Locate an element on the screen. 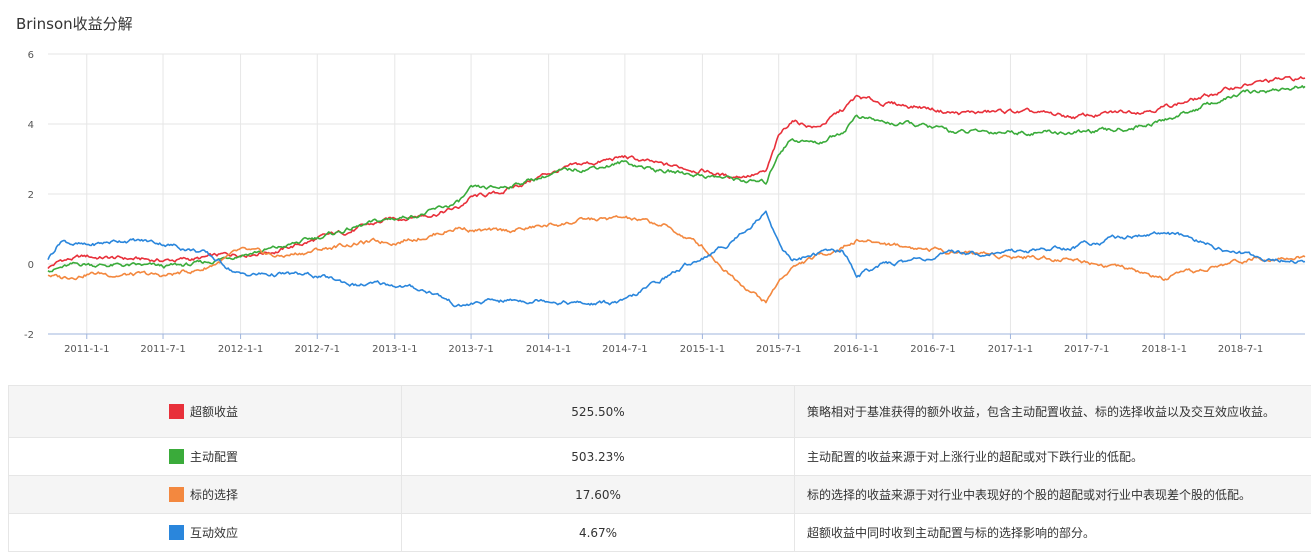 The height and width of the screenshot is (560, 1311). legend-name-cell: 主动配置 is located at coordinates (205, 456).